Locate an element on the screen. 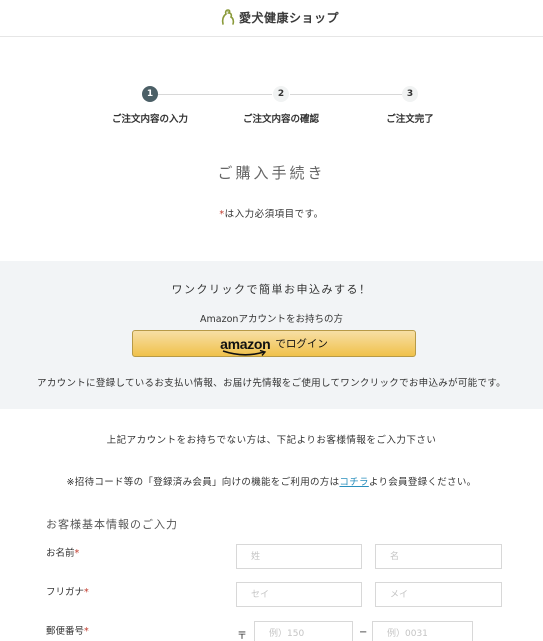 The height and width of the screenshot is (641, 543). no-account-note: 上記アカウントをお持ちでない方は、下記よりお客様情報をご入力下さい is located at coordinates (271, 440).